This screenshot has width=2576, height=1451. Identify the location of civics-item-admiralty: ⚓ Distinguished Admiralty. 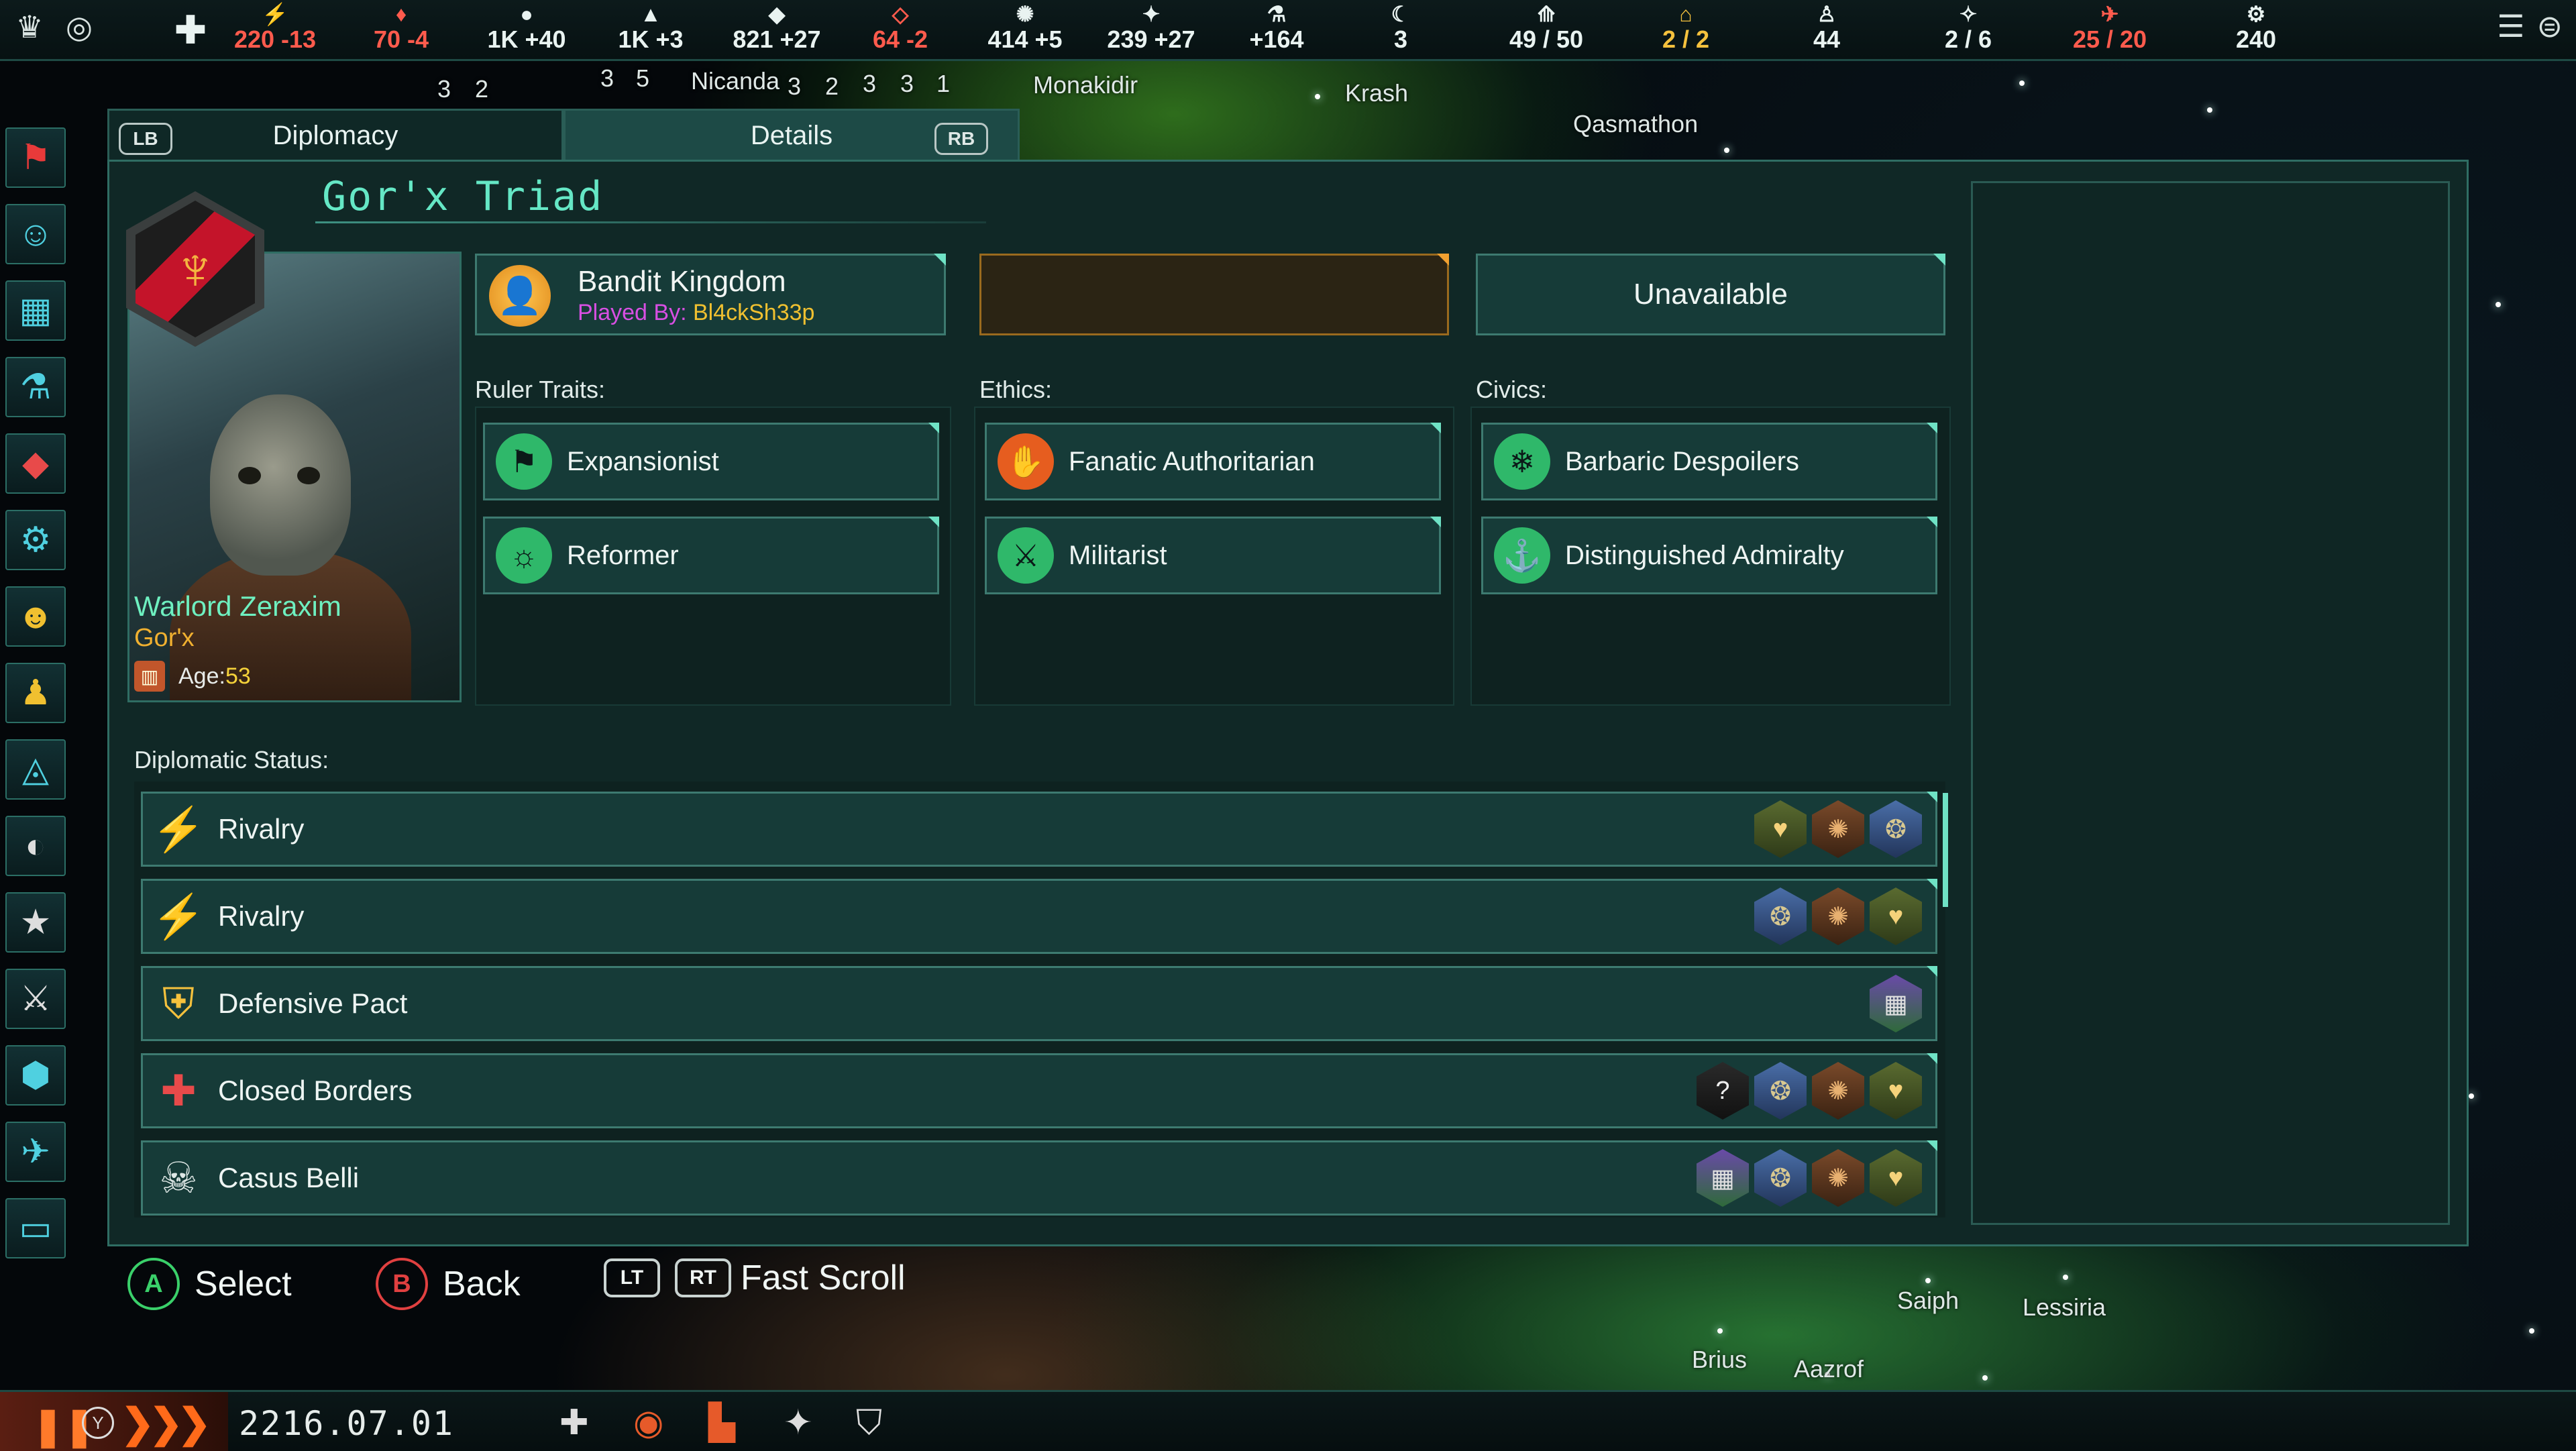
(1709, 555).